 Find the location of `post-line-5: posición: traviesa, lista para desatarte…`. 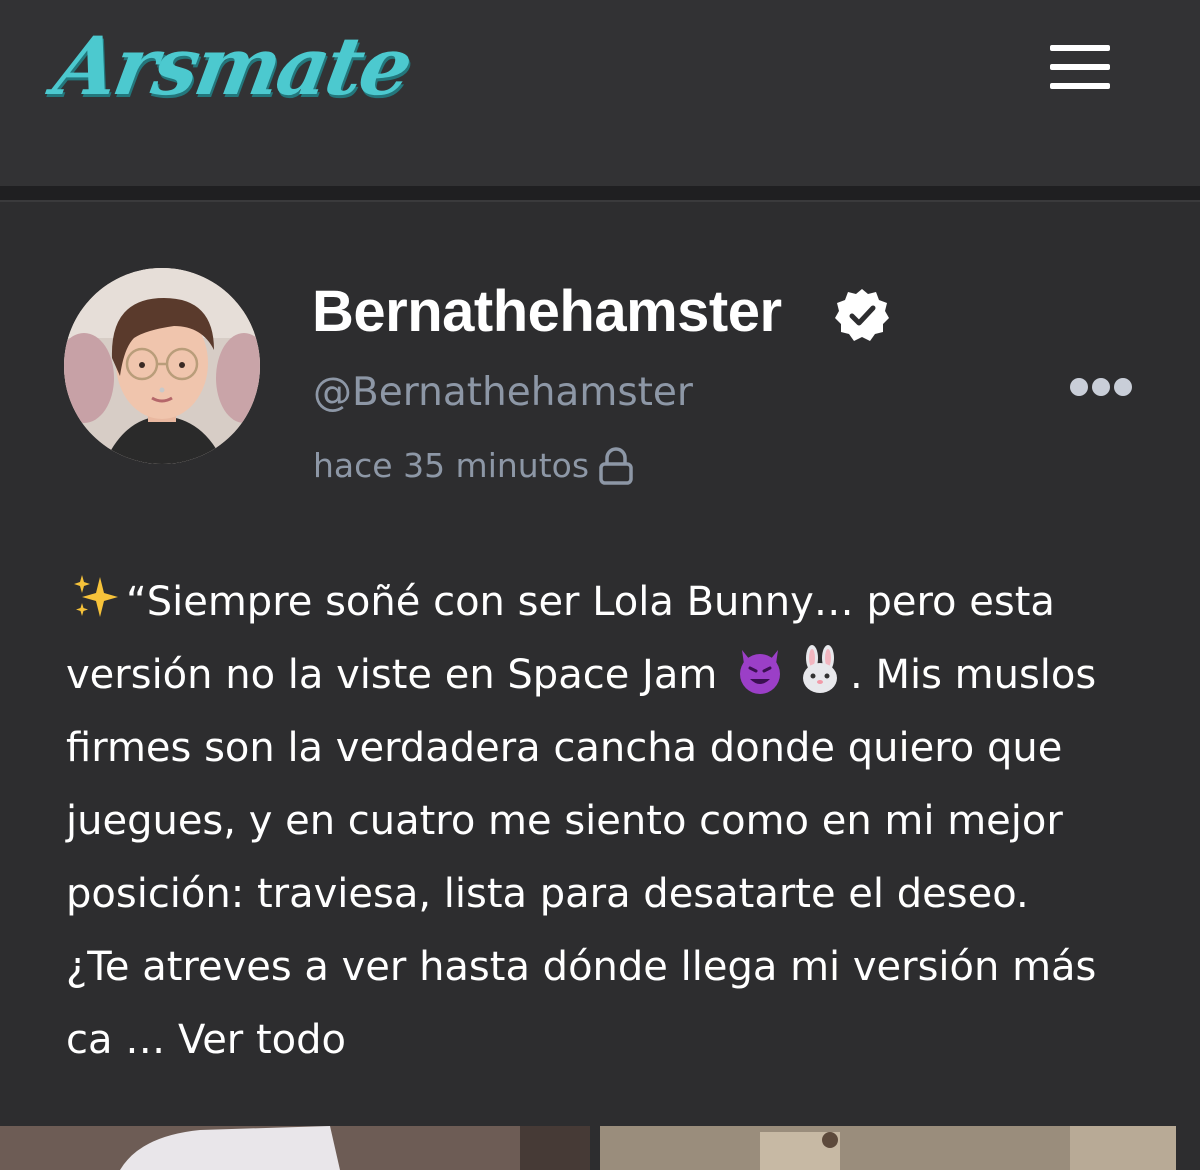

post-line-5: posición: traviesa, lista para desatarte… is located at coordinates (547, 894).